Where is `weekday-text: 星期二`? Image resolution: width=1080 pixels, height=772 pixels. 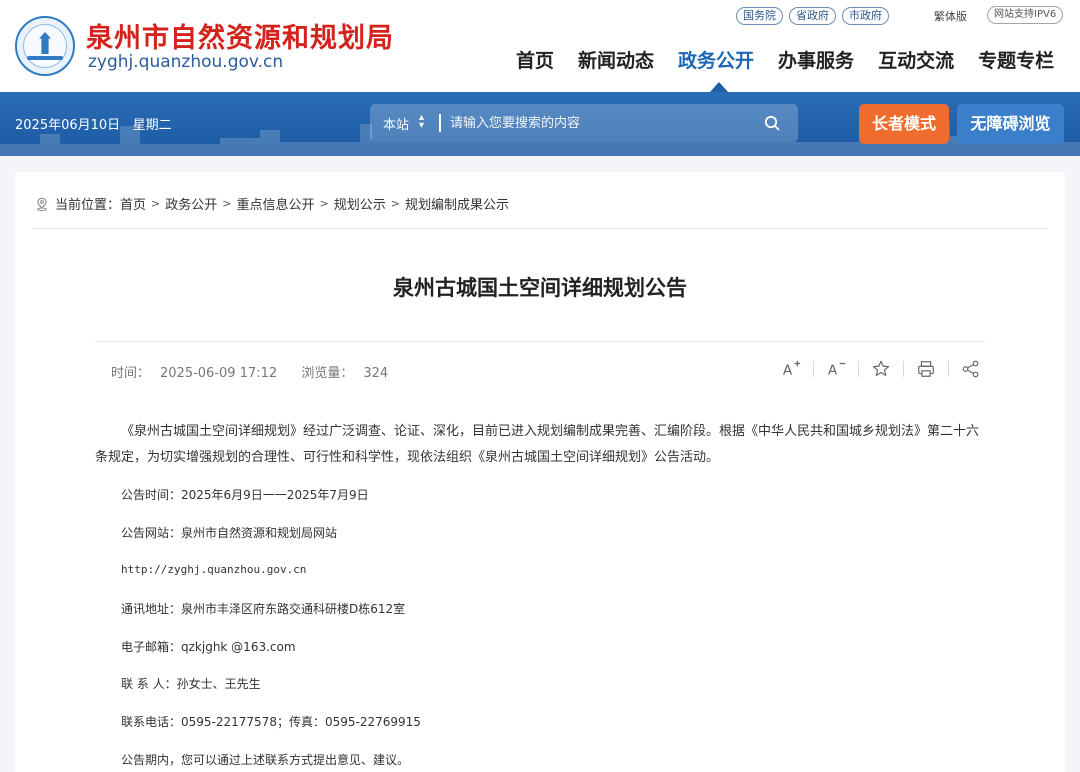 weekday-text: 星期二 is located at coordinates (152, 125).